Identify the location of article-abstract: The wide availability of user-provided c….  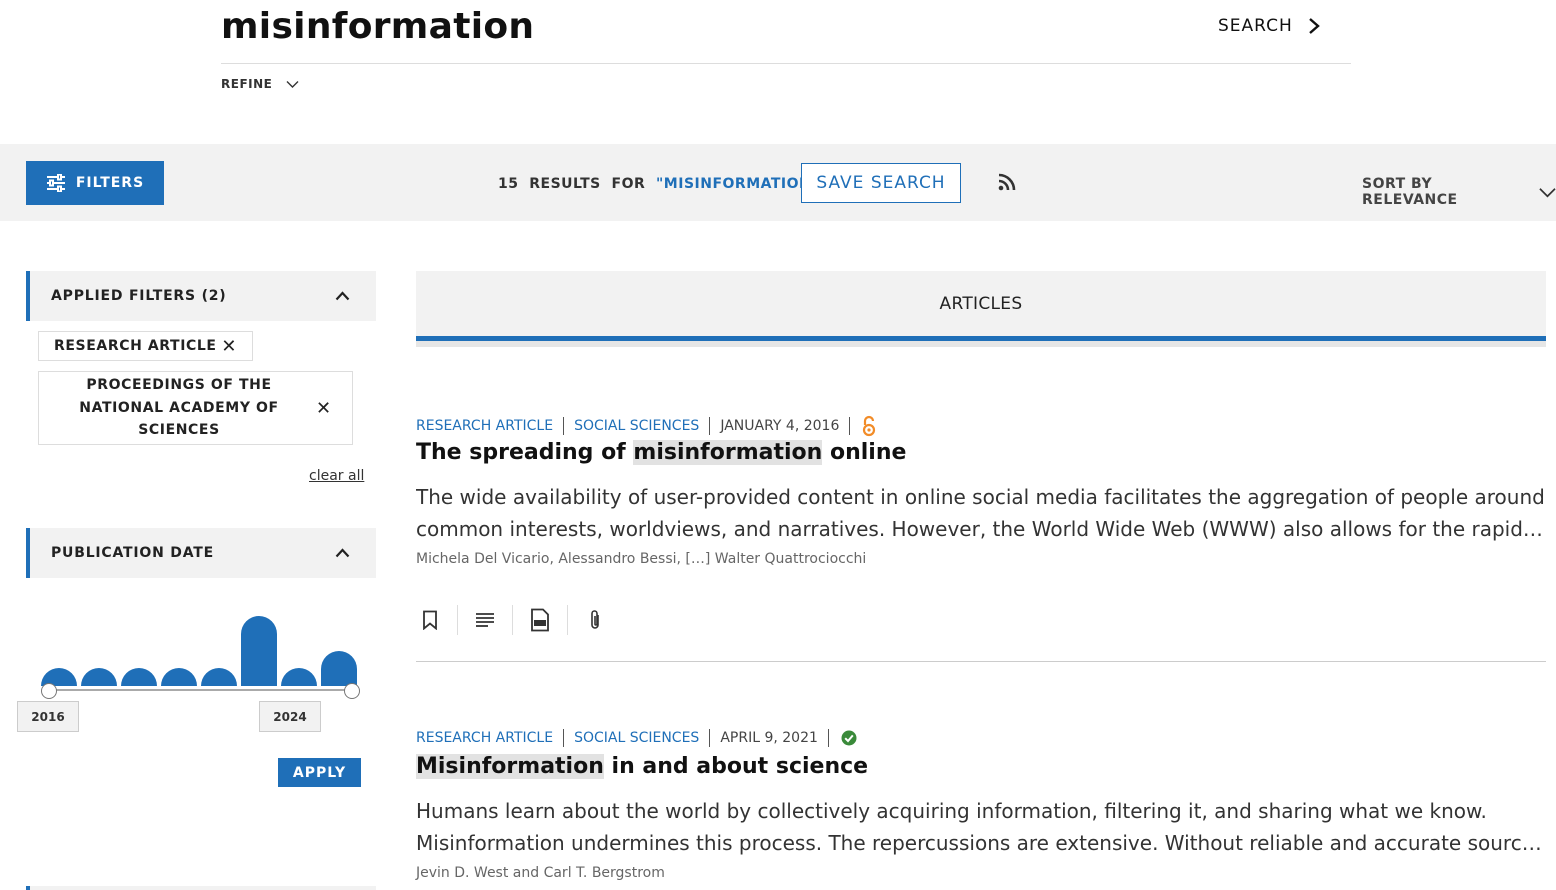
(981, 513).